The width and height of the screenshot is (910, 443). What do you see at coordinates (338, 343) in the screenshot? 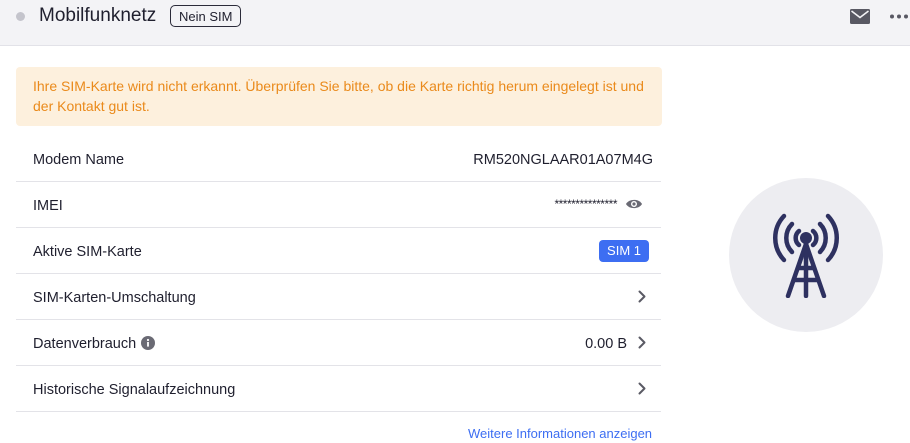
I see `row-data-usage: Datenverbrauch 0.00 B` at bounding box center [338, 343].